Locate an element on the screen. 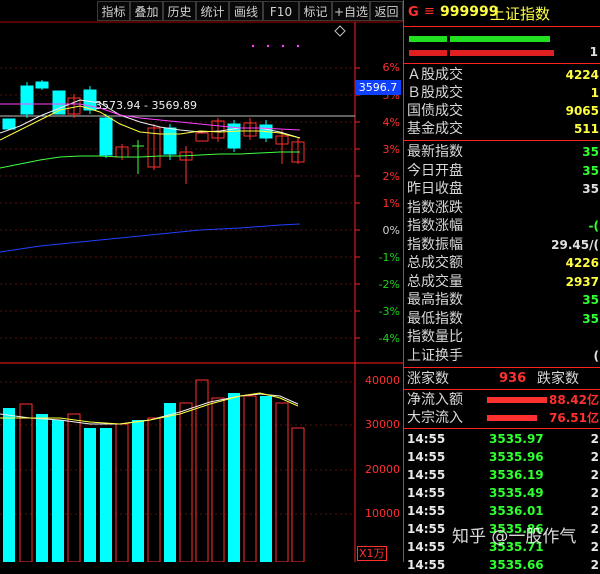 This screenshot has width=600, height=574. marker-dots is located at coordinates (275, 46).